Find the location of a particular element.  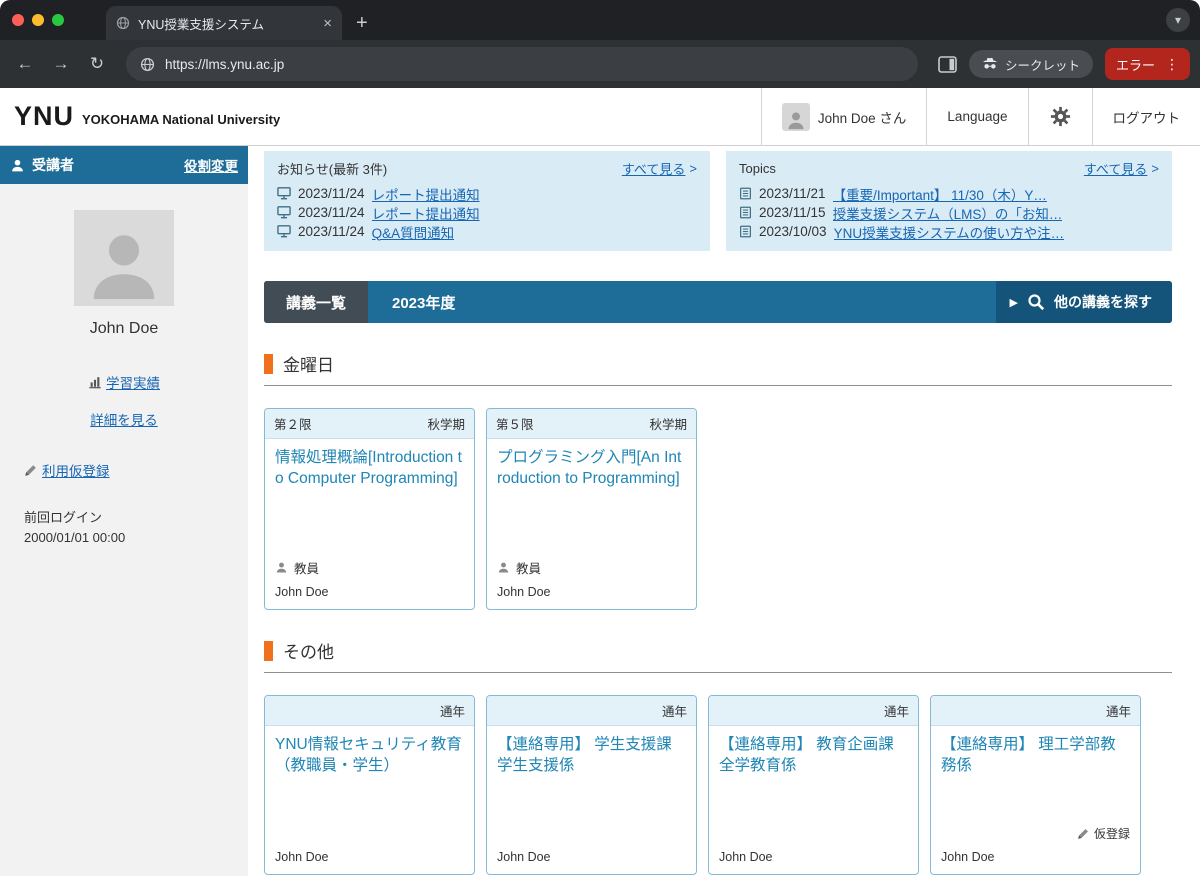

window-controls is located at coordinates (39, 20).